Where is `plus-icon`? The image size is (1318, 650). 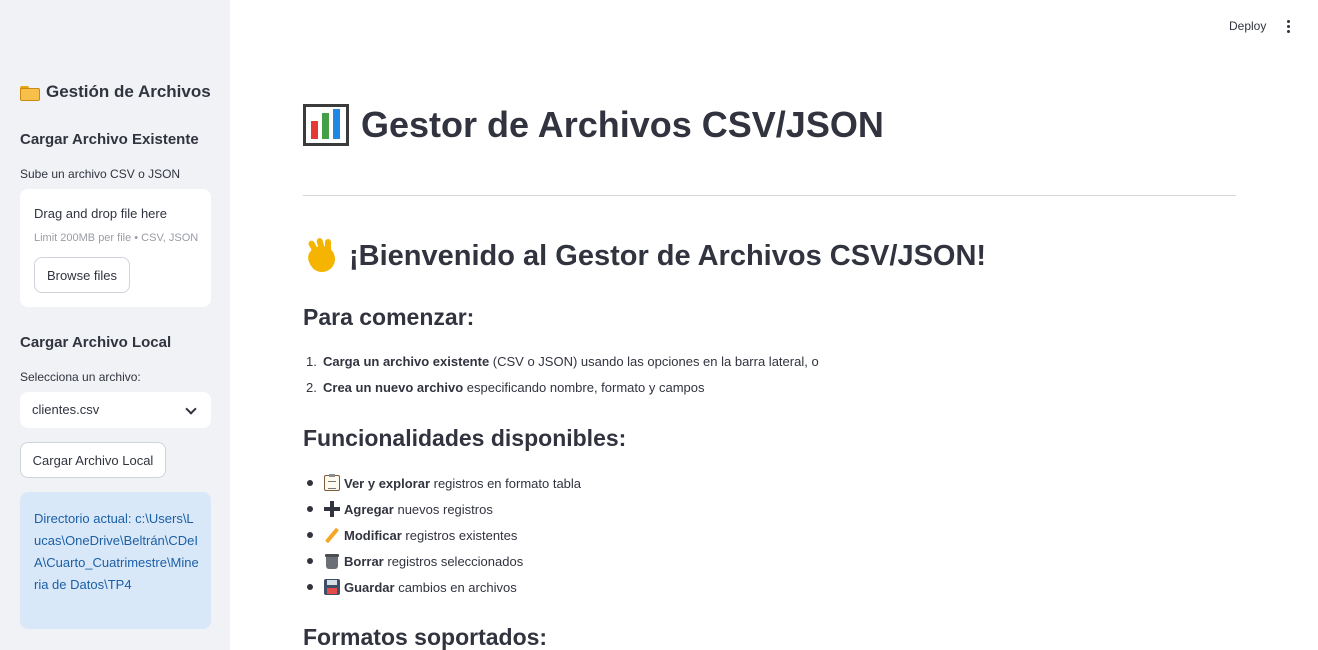 plus-icon is located at coordinates (332, 509).